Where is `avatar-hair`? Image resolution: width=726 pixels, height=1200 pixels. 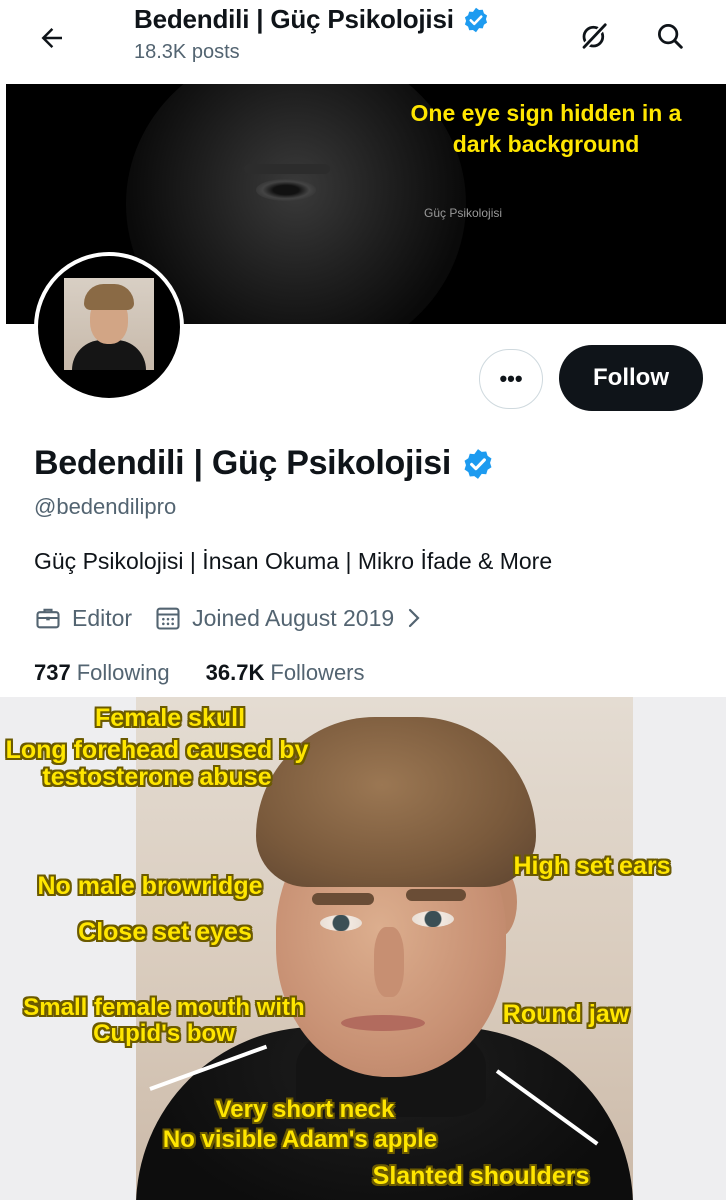
avatar-hair is located at coordinates (109, 297).